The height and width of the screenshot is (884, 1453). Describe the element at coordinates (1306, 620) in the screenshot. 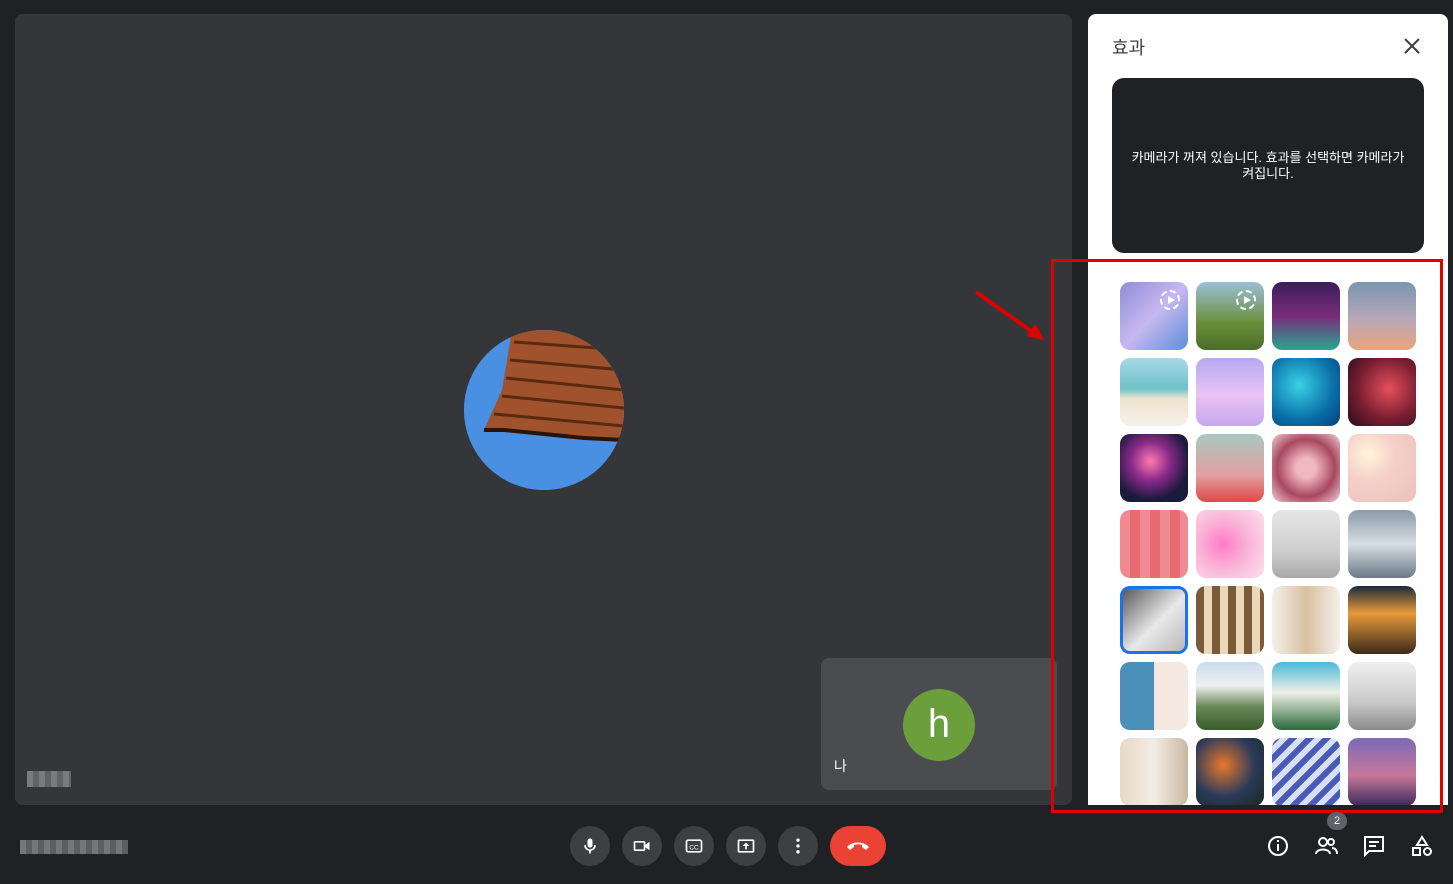

I see `effect-shelves-thumbnail` at that location.